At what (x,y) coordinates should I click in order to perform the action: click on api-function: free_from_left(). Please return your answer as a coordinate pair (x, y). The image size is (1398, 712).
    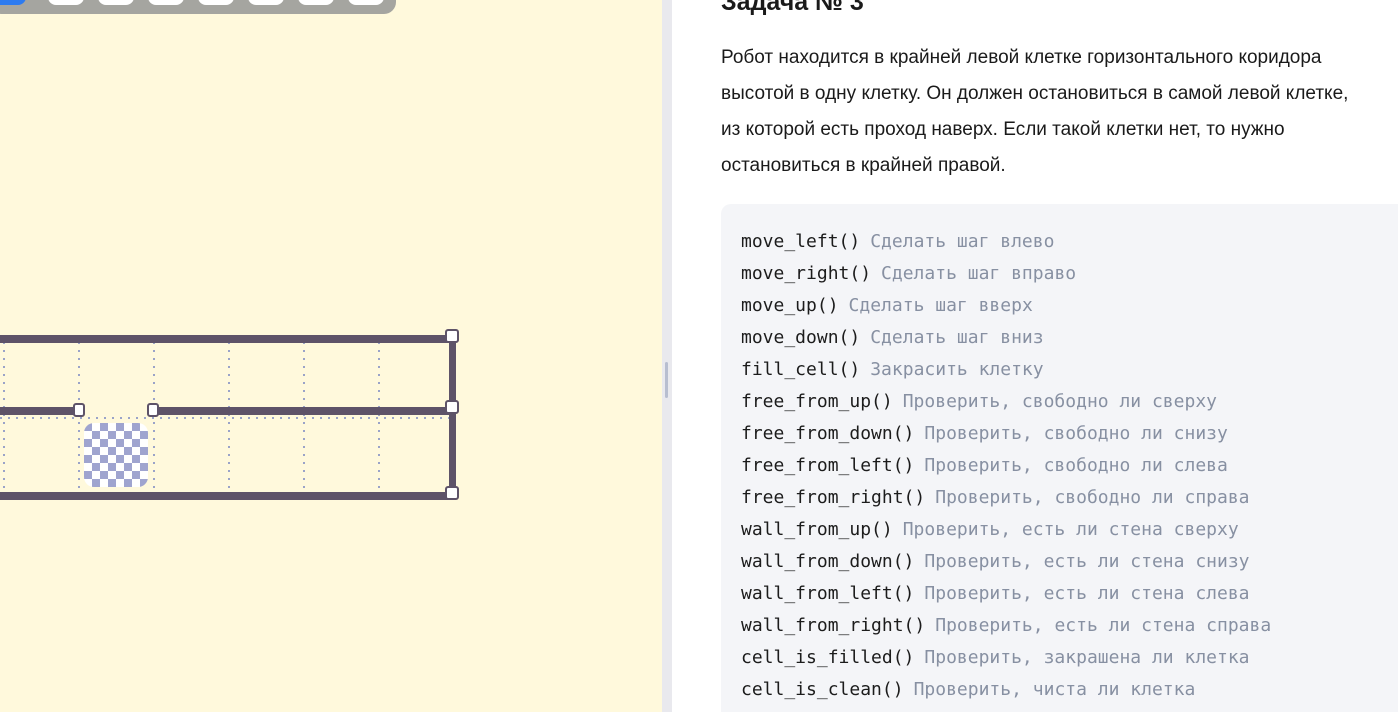
    Looking at the image, I should click on (828, 465).